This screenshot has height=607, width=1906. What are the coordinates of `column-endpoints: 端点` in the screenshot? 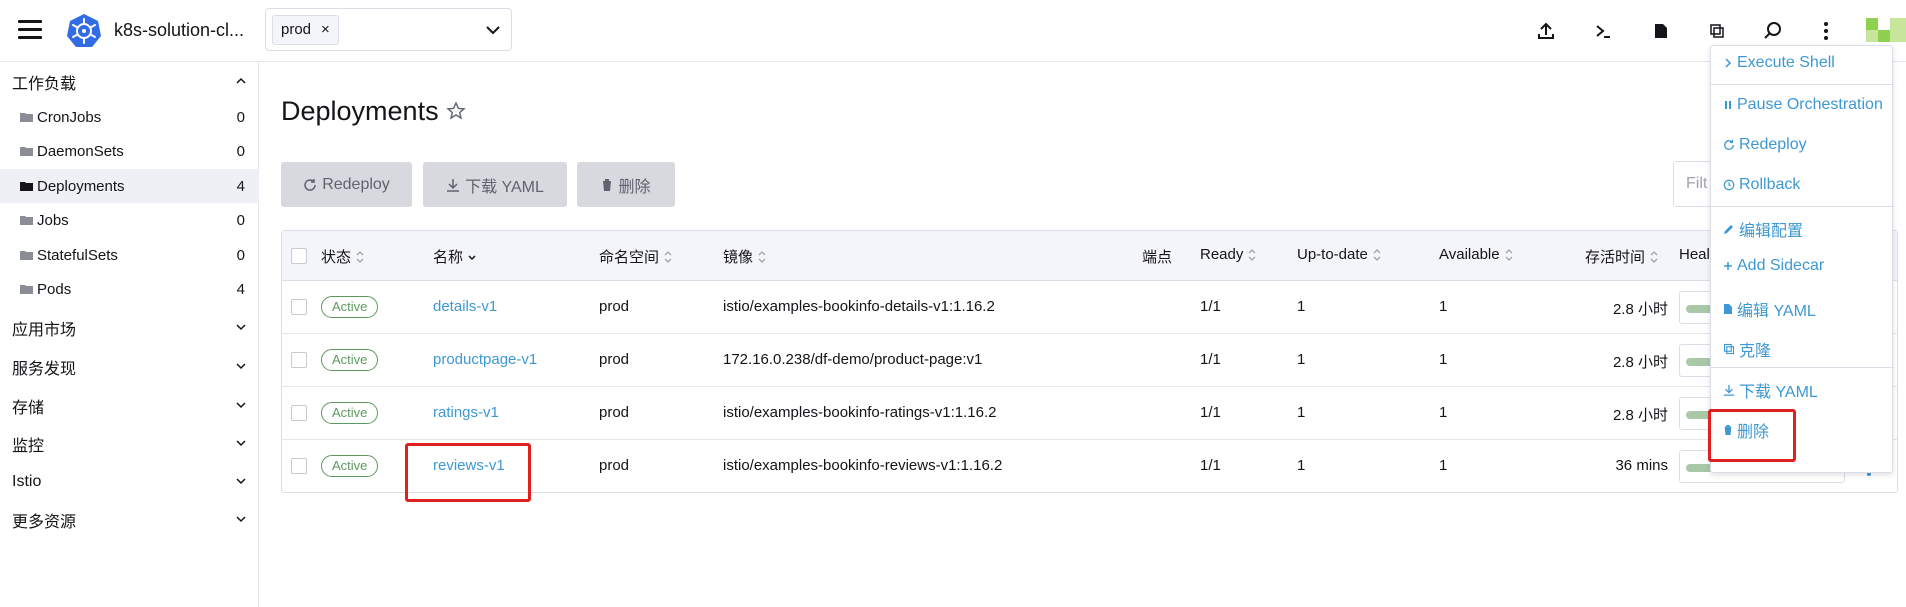 It's located at (1157, 256).